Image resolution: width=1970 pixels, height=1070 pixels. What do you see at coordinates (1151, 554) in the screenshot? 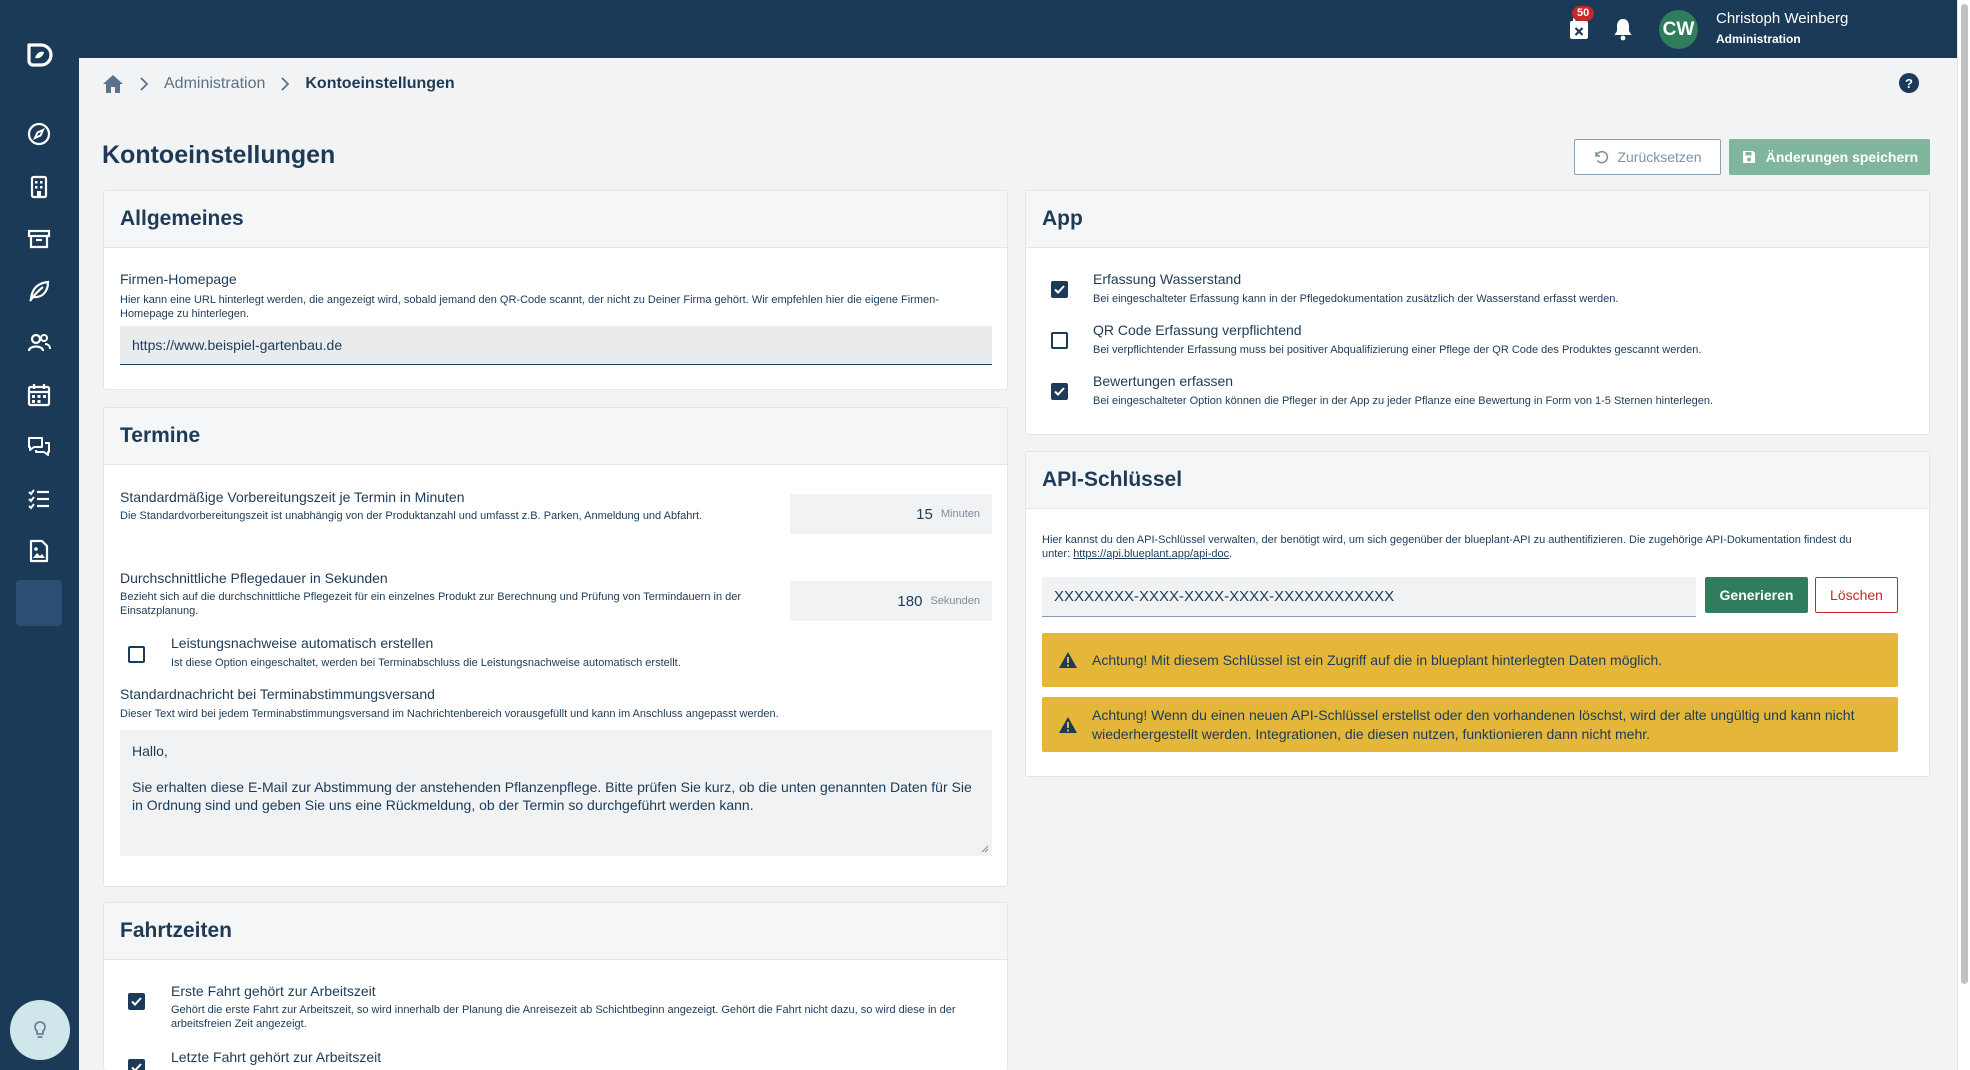
I see `api-doc-link: https://api.blueplant.app/api-doc` at bounding box center [1151, 554].